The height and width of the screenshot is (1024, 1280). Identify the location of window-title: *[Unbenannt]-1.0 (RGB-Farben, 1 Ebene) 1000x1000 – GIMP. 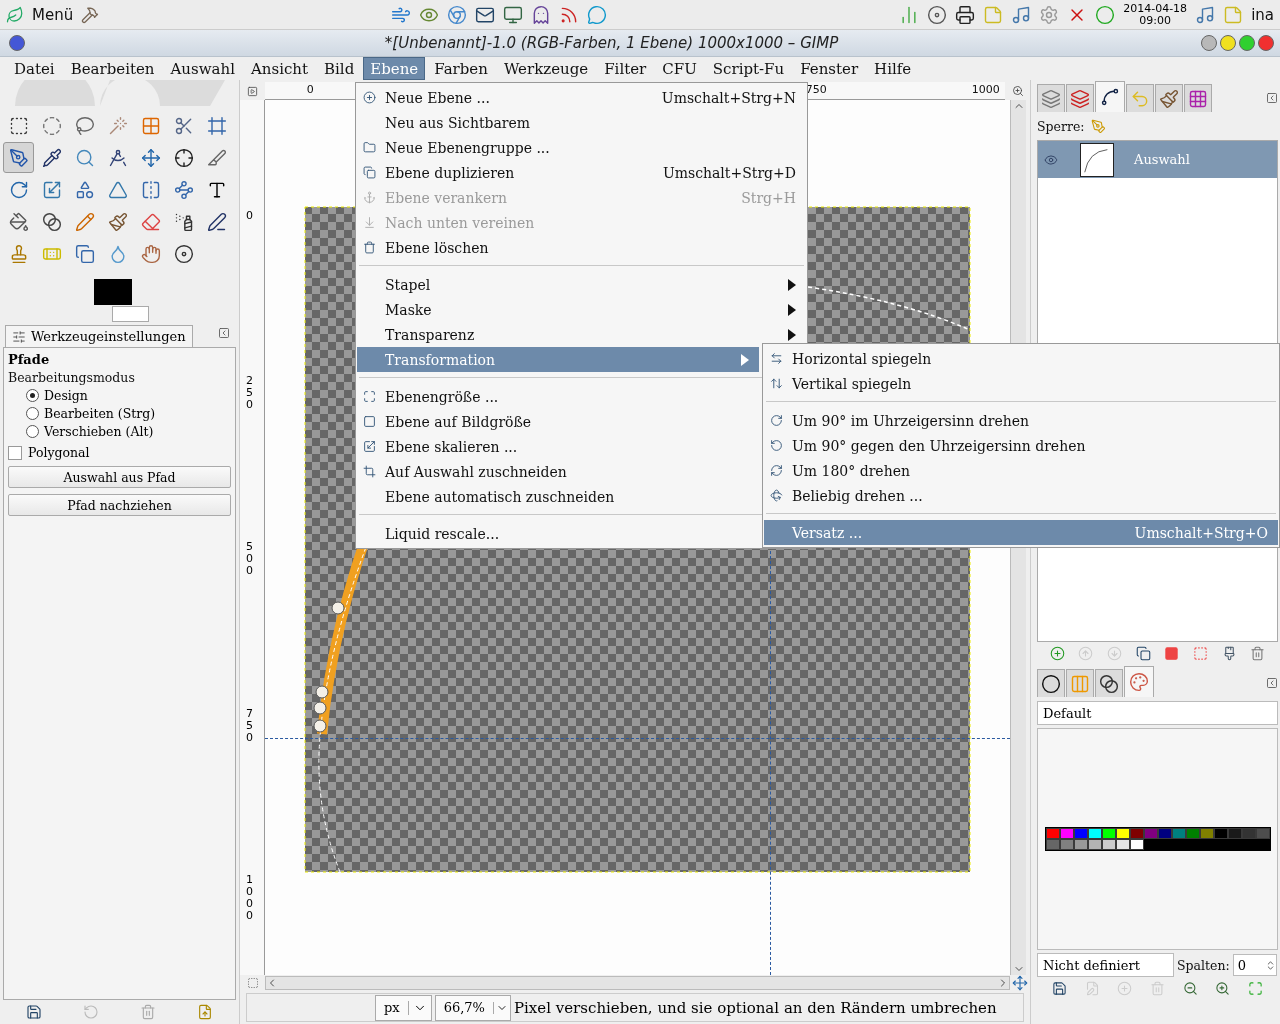
(611, 43).